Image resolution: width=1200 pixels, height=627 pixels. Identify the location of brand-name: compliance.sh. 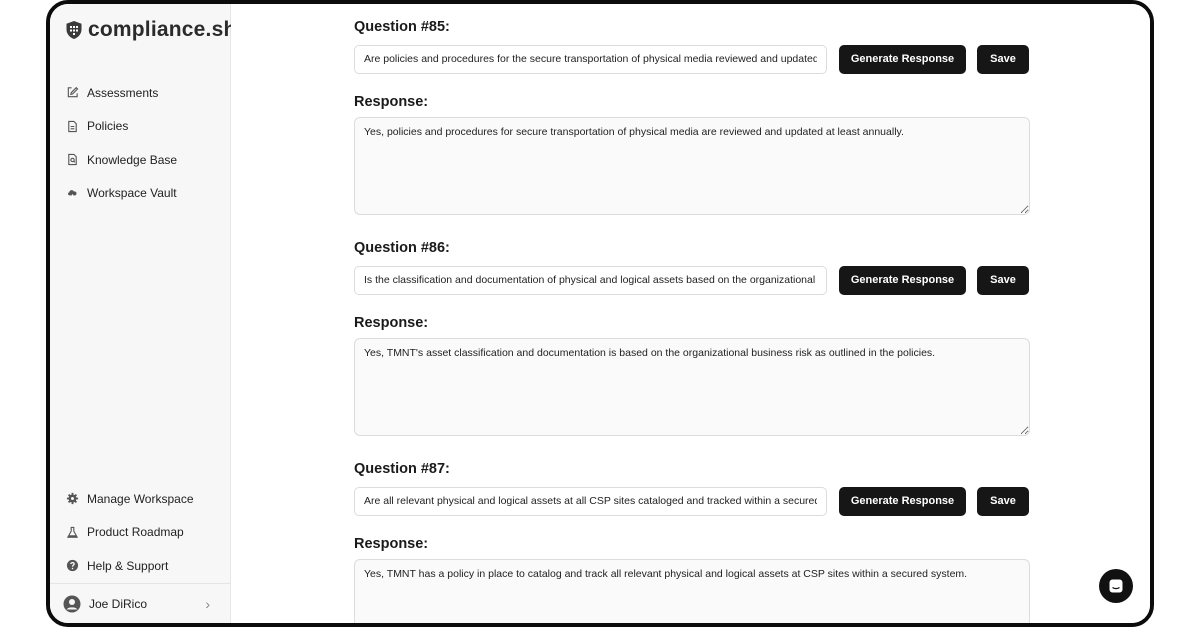
(162, 29).